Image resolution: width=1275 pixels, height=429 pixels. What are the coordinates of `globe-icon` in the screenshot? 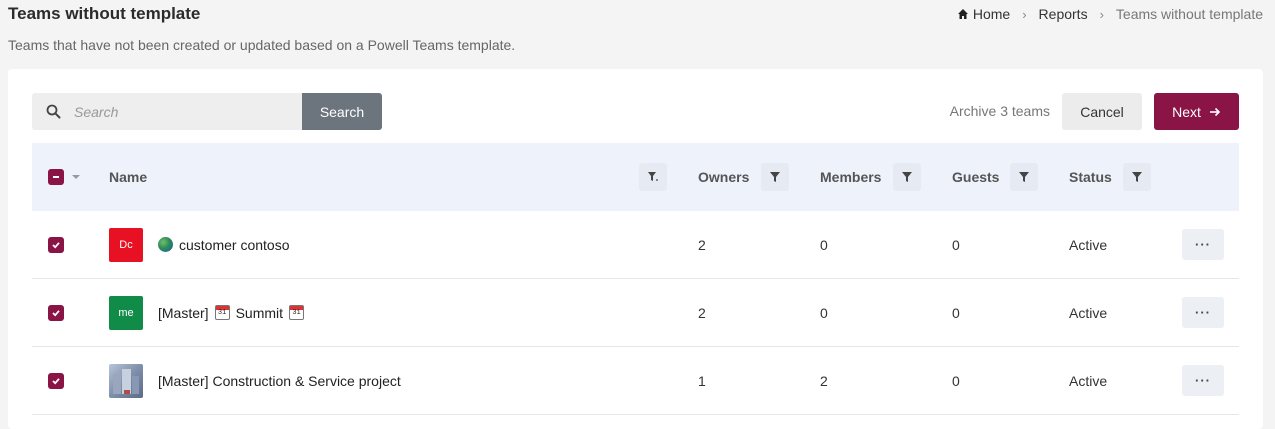 It's located at (165, 244).